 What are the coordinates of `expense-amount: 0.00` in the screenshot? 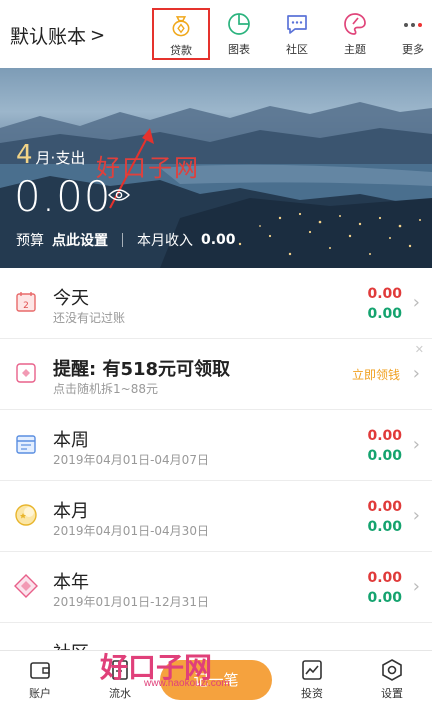 It's located at (63, 196).